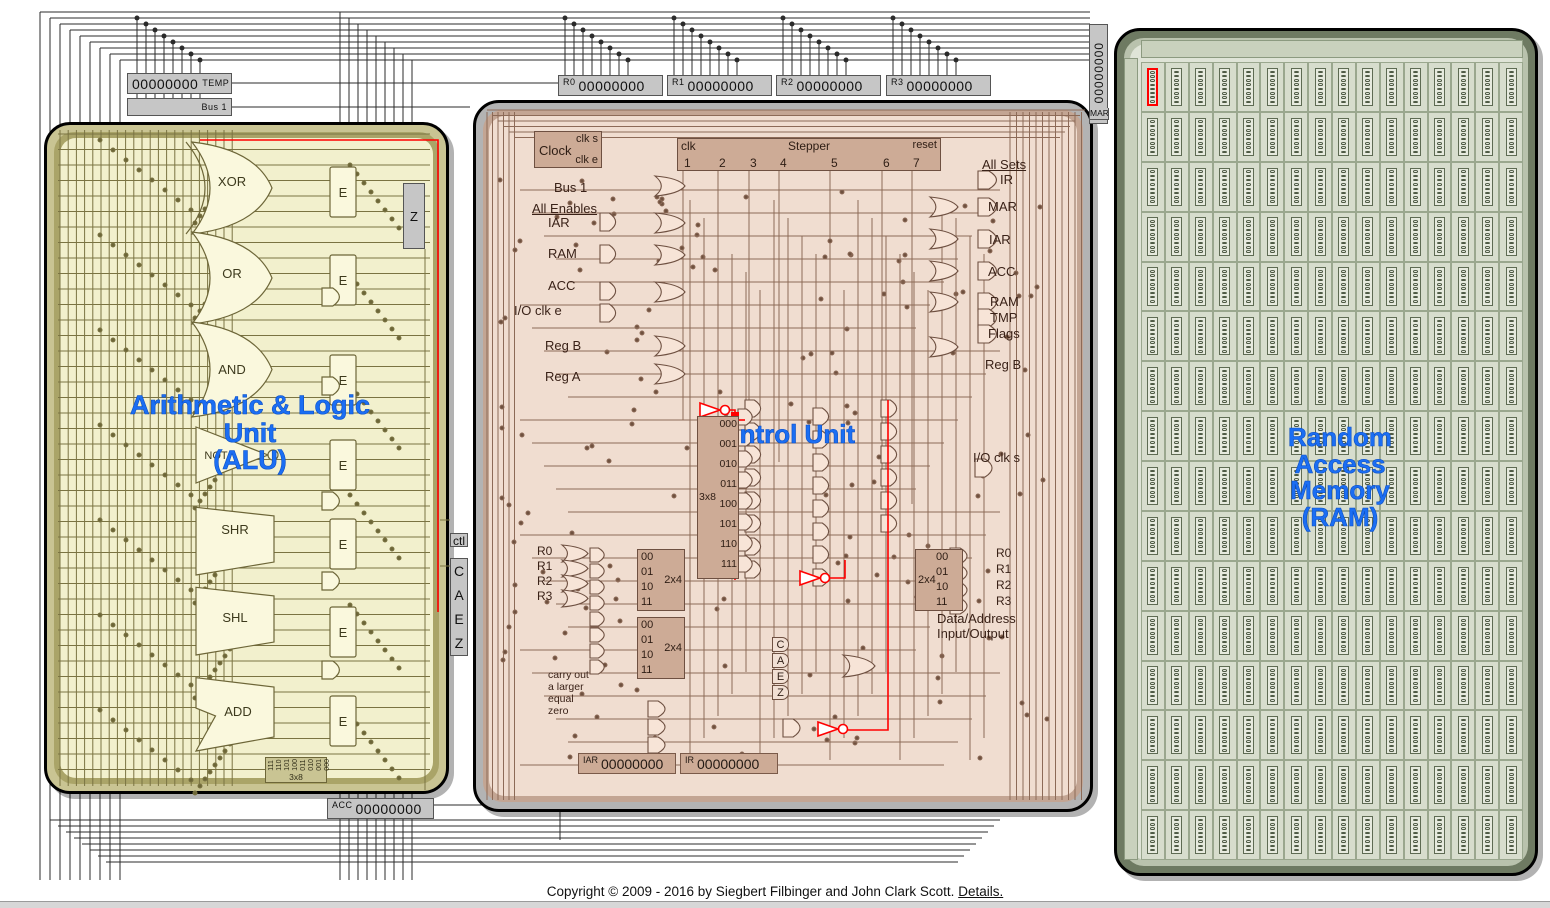 Image resolution: width=1550 pixels, height=908 pixels. I want to click on ram-cell-r9-c4, so click(1248, 535).